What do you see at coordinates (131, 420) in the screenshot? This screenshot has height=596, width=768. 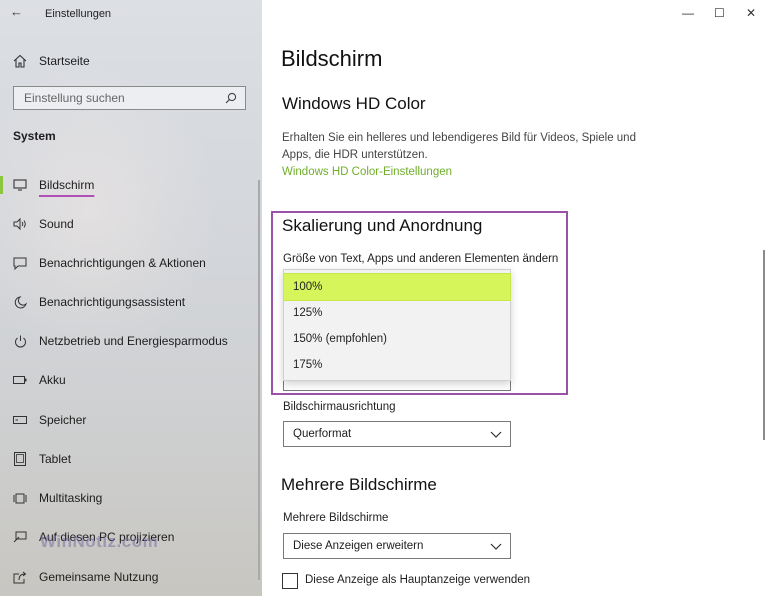 I see `sidebar-item-speicher: Speicher` at bounding box center [131, 420].